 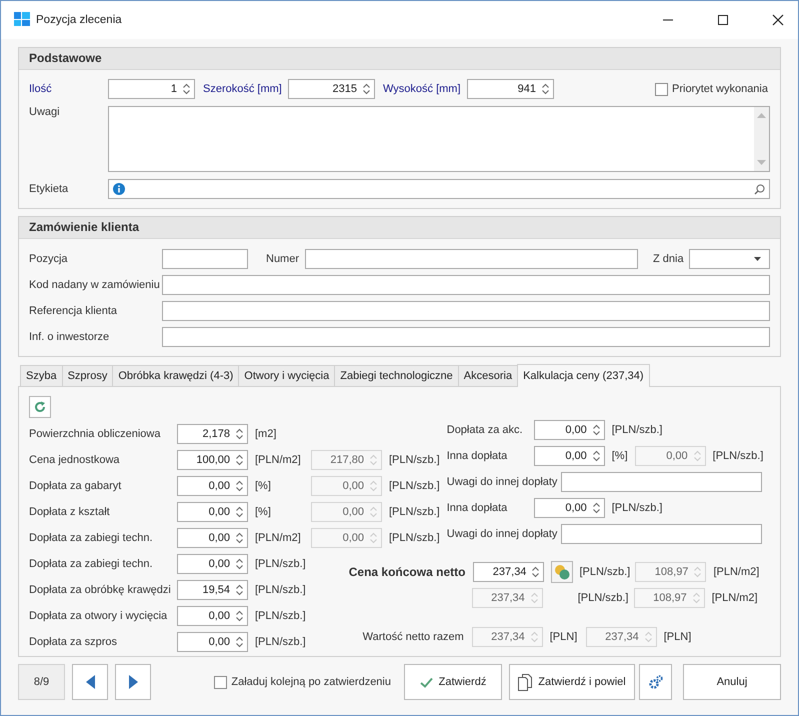 What do you see at coordinates (510, 89) in the screenshot?
I see `spin-field: 941` at bounding box center [510, 89].